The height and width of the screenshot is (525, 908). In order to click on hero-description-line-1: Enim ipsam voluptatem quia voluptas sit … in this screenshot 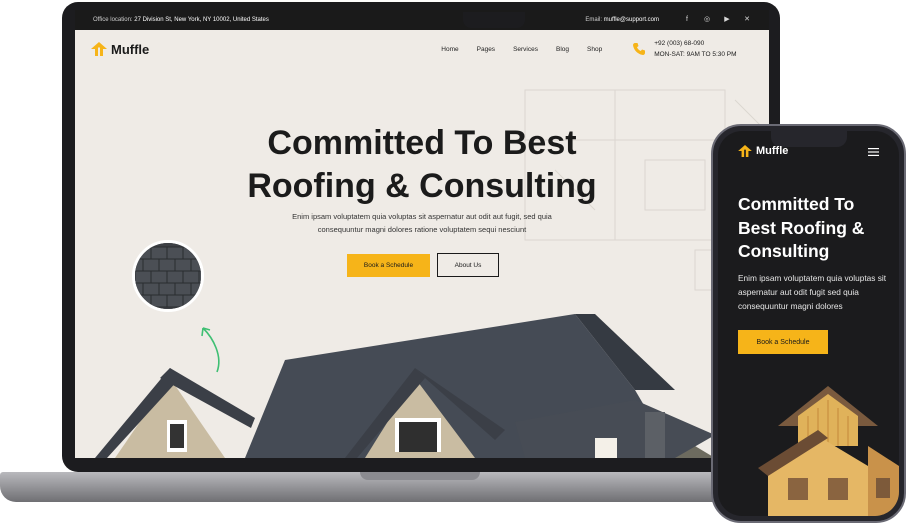, I will do `click(422, 216)`.